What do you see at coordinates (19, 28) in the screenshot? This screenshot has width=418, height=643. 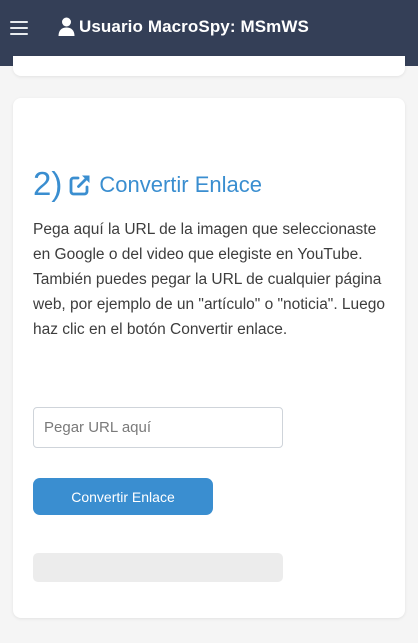 I see `hamburger-menu-icon` at bounding box center [19, 28].